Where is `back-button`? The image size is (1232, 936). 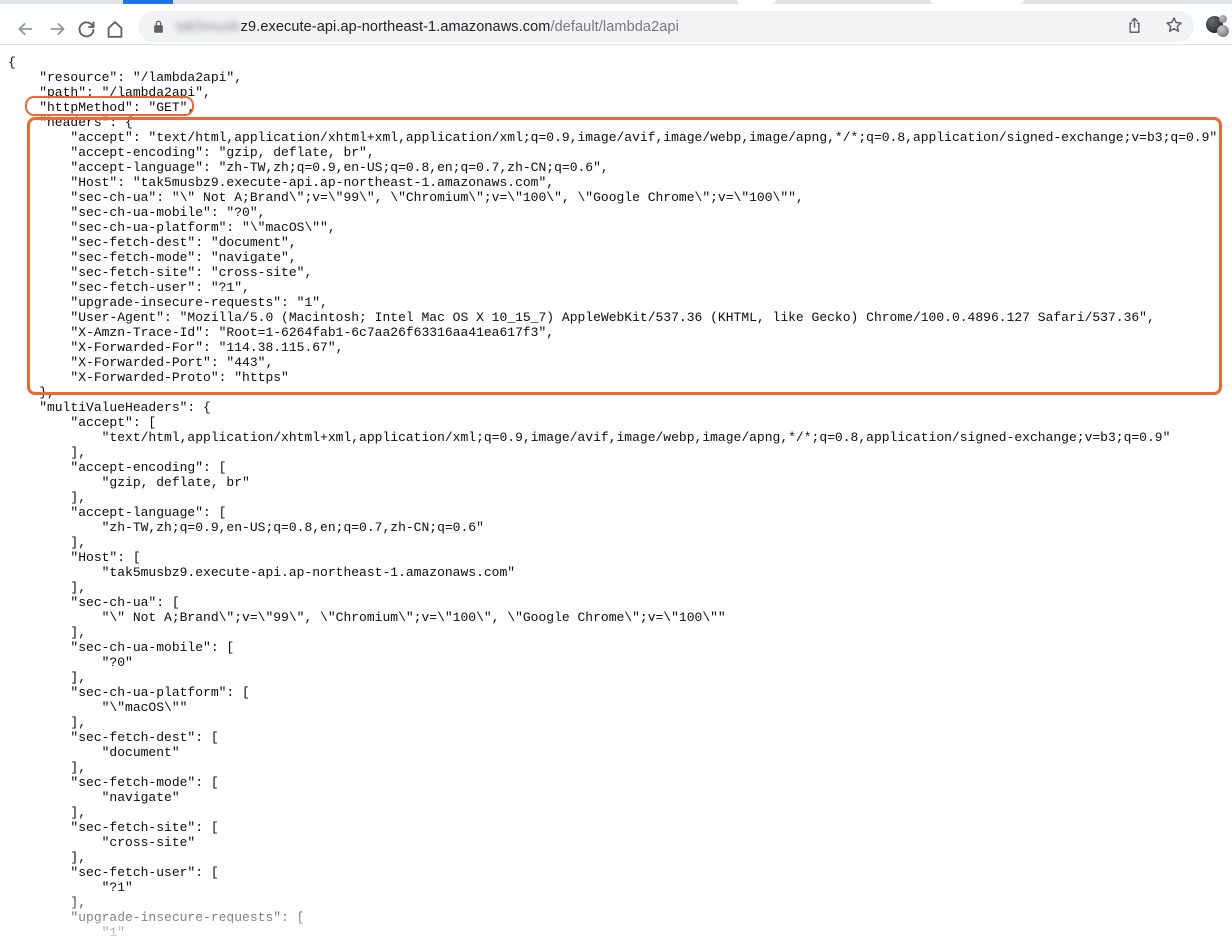
back-button is located at coordinates (25, 29).